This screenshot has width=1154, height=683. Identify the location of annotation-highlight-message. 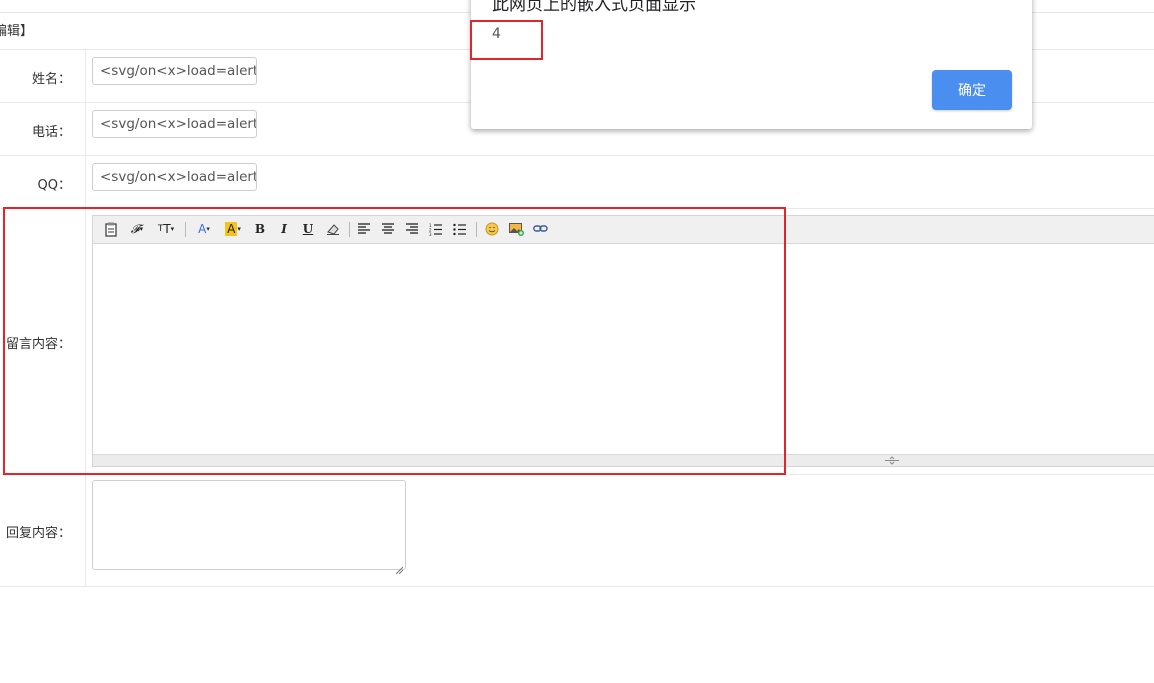
(506, 40).